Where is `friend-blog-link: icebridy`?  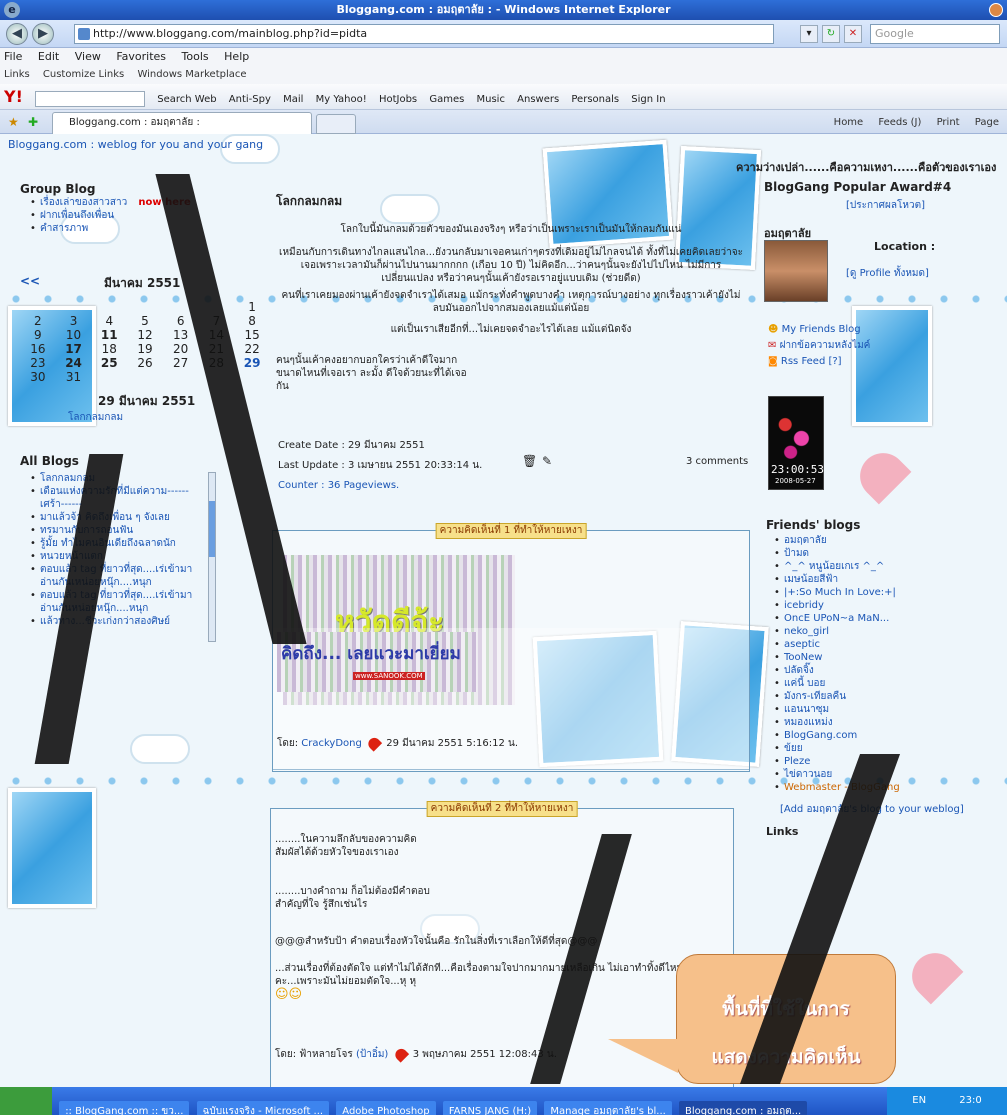 friend-blog-link: icebridy is located at coordinates (849, 605).